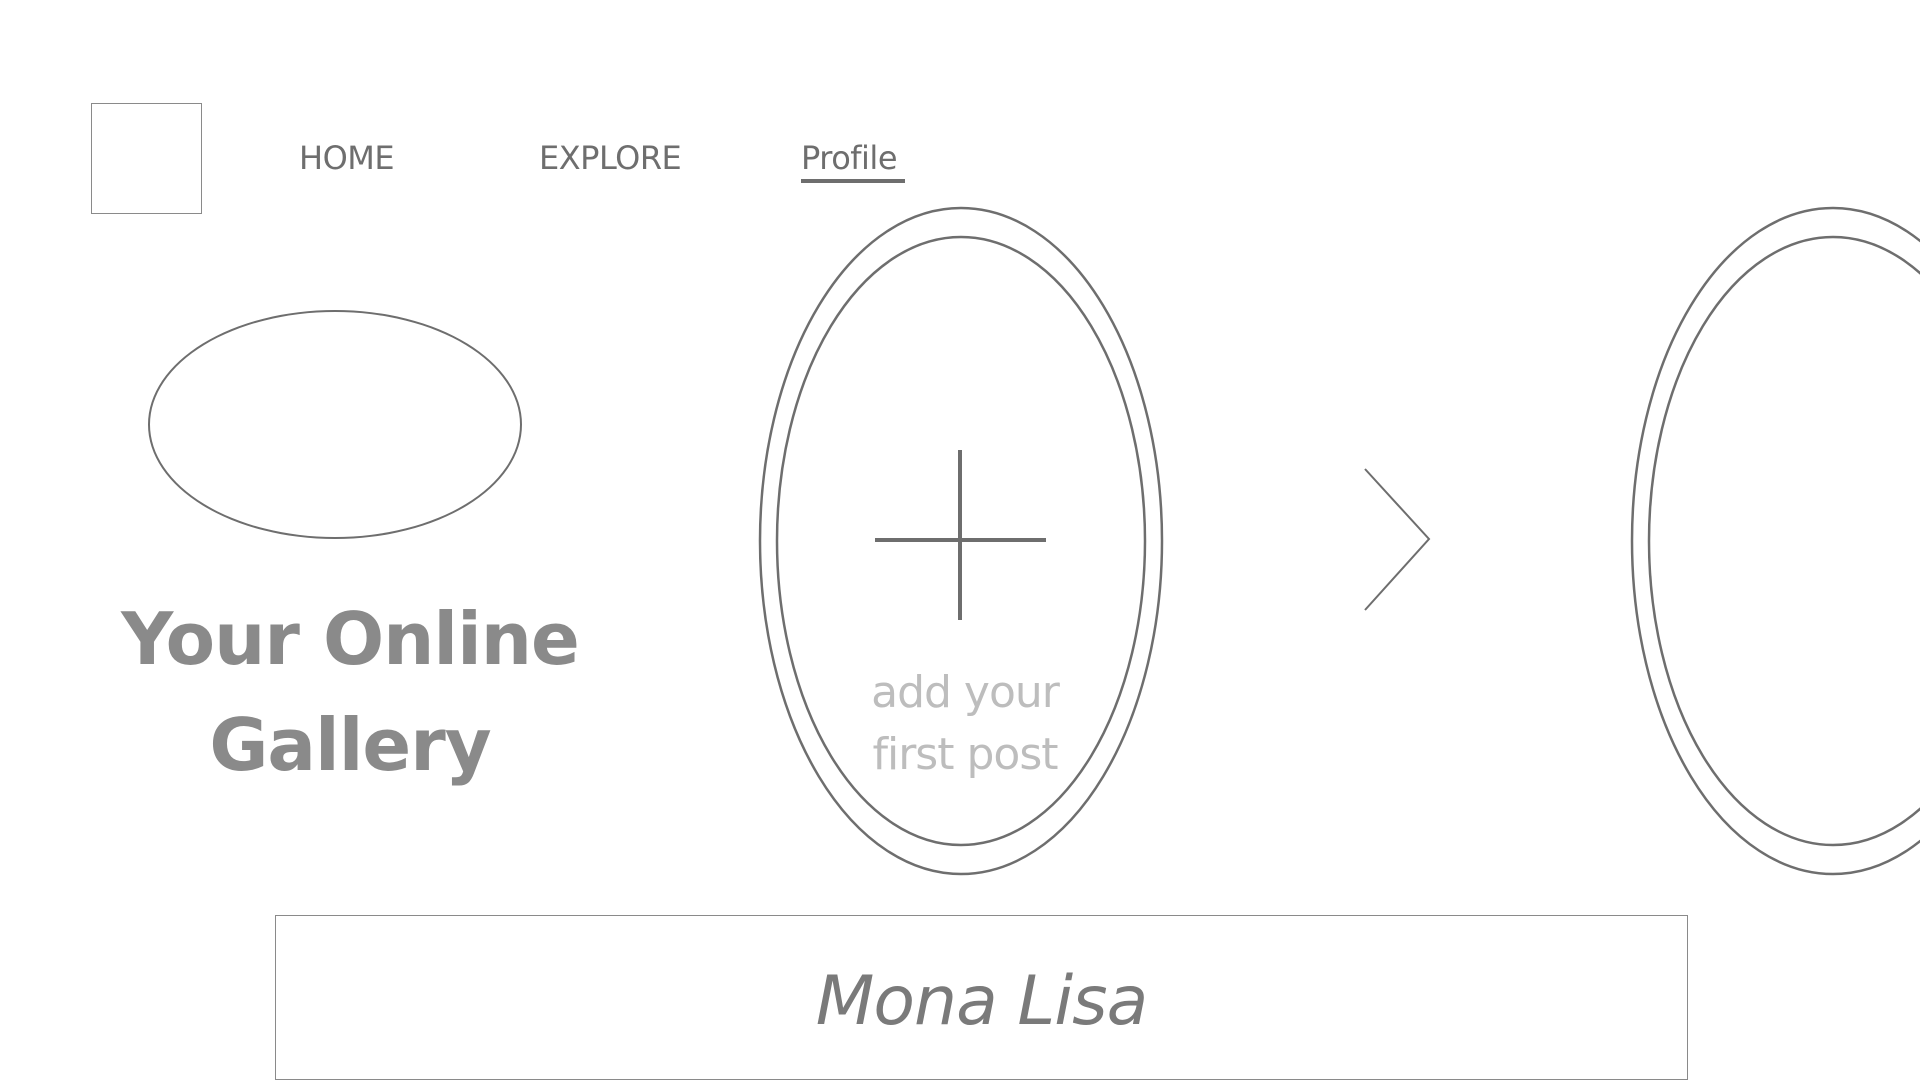 The width and height of the screenshot is (1920, 1080). What do you see at coordinates (965, 754) in the screenshot?
I see `add-post-label-line-2: first post` at bounding box center [965, 754].